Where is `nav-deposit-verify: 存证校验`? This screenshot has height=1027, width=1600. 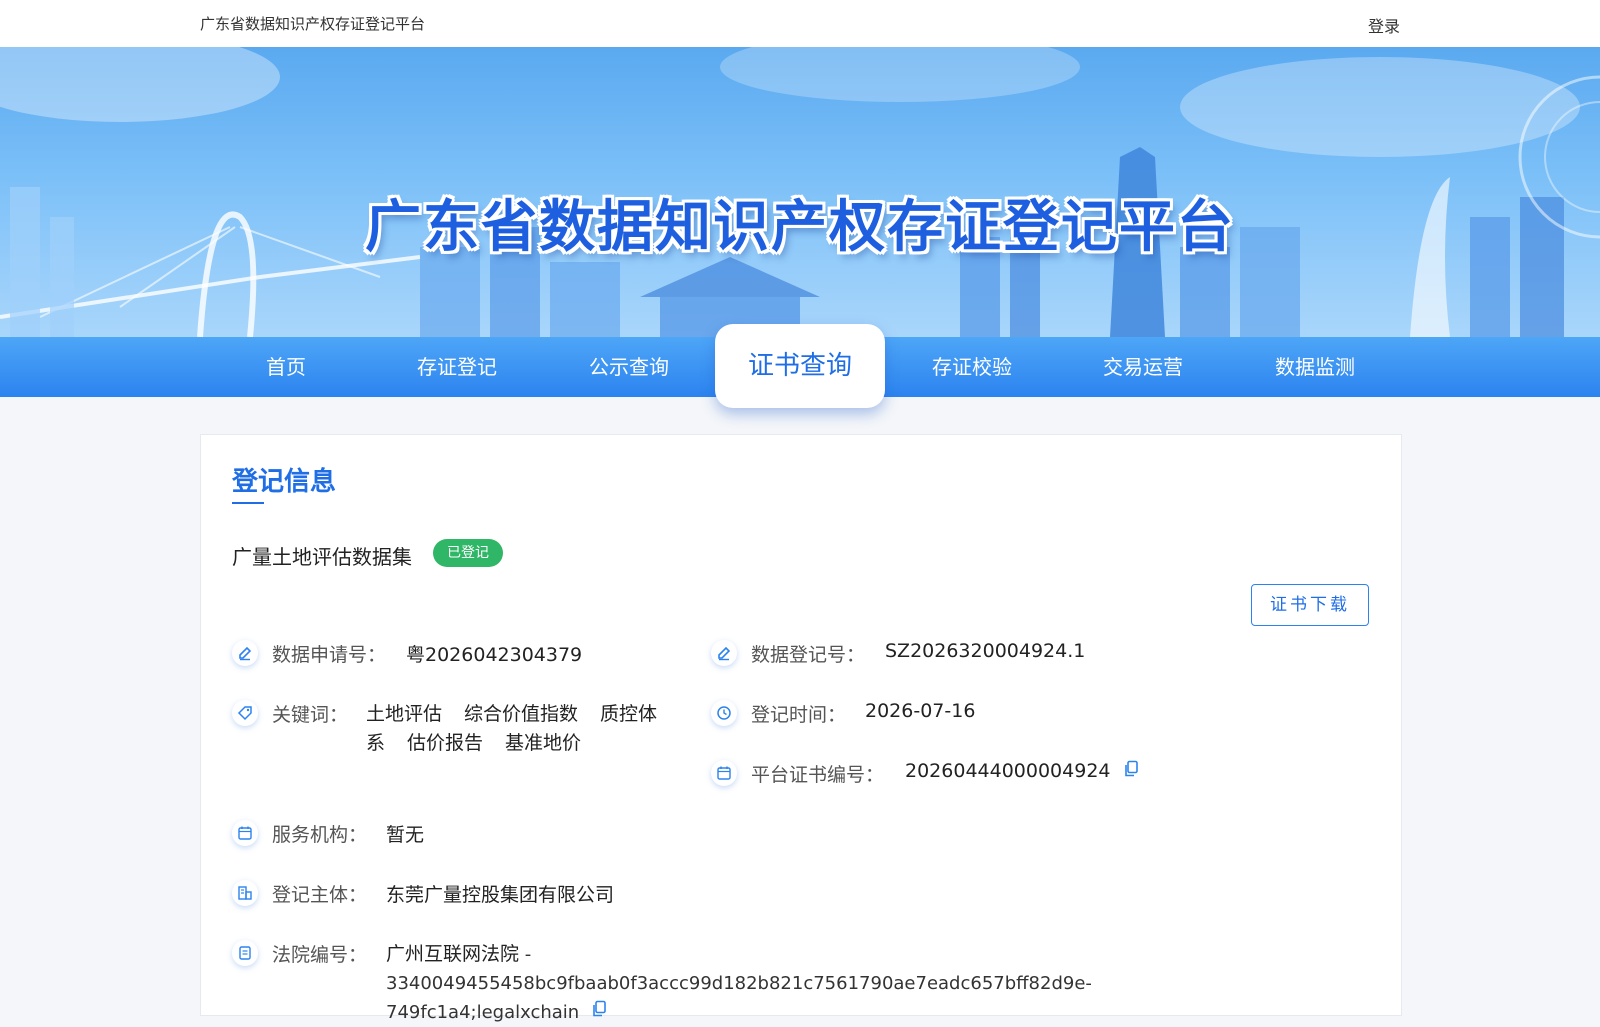
nav-deposit-verify: 存证校验 is located at coordinates (972, 367).